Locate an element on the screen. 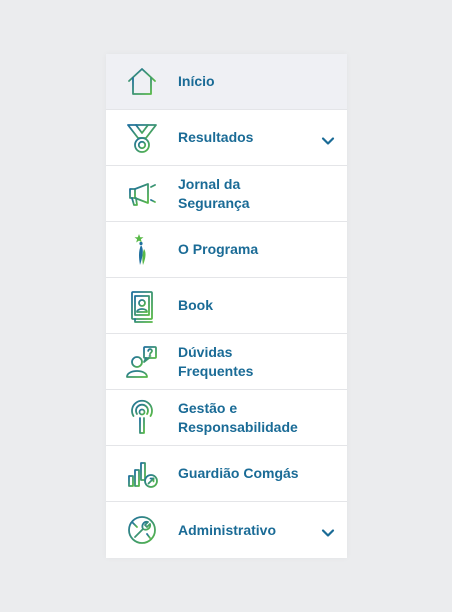  menu-item-administrativo: Administrativo is located at coordinates (226, 530).